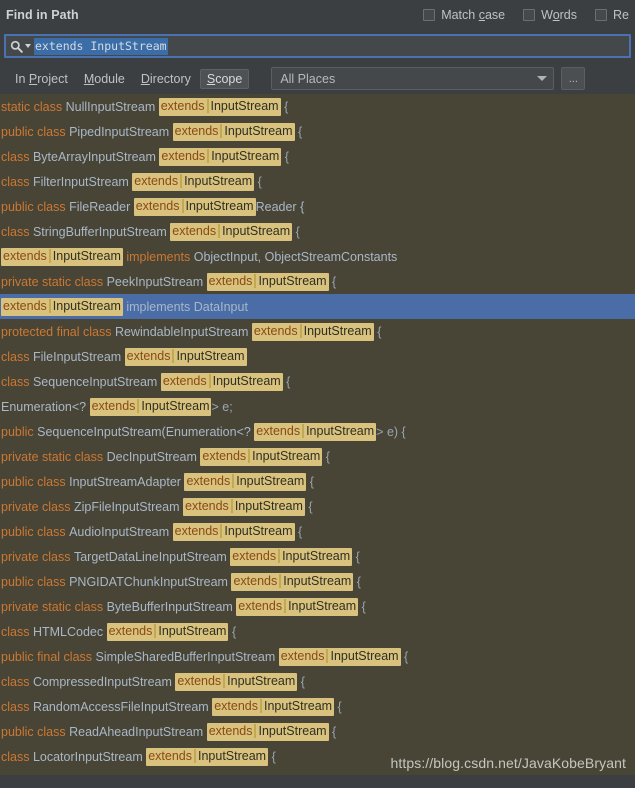 The image size is (635, 788). What do you see at coordinates (158, 256) in the screenshot?
I see `code-segment: implements` at bounding box center [158, 256].